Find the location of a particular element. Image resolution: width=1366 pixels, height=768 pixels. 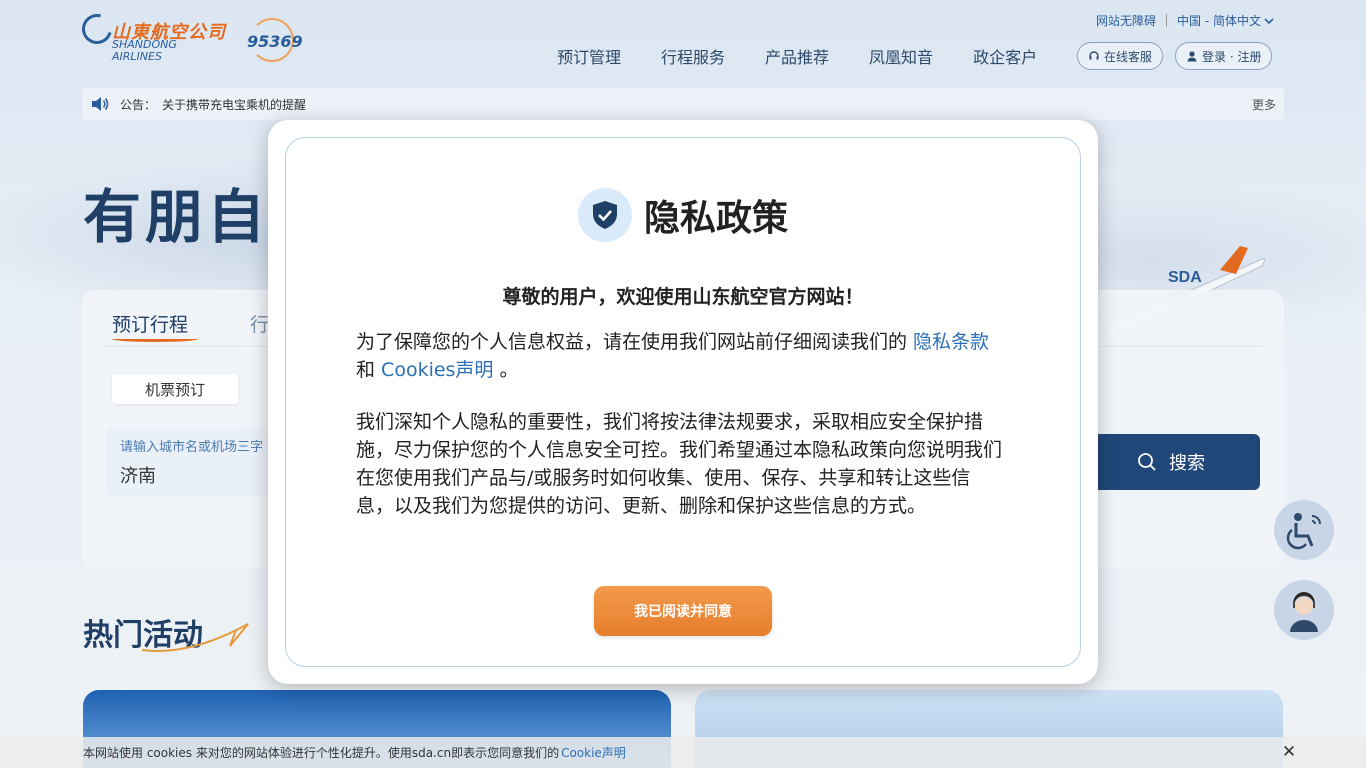

privacy-para1-prefix: 为了保障您的个人信息权益，请在使用我们网站前仔细阅读我们的 is located at coordinates (635, 342).